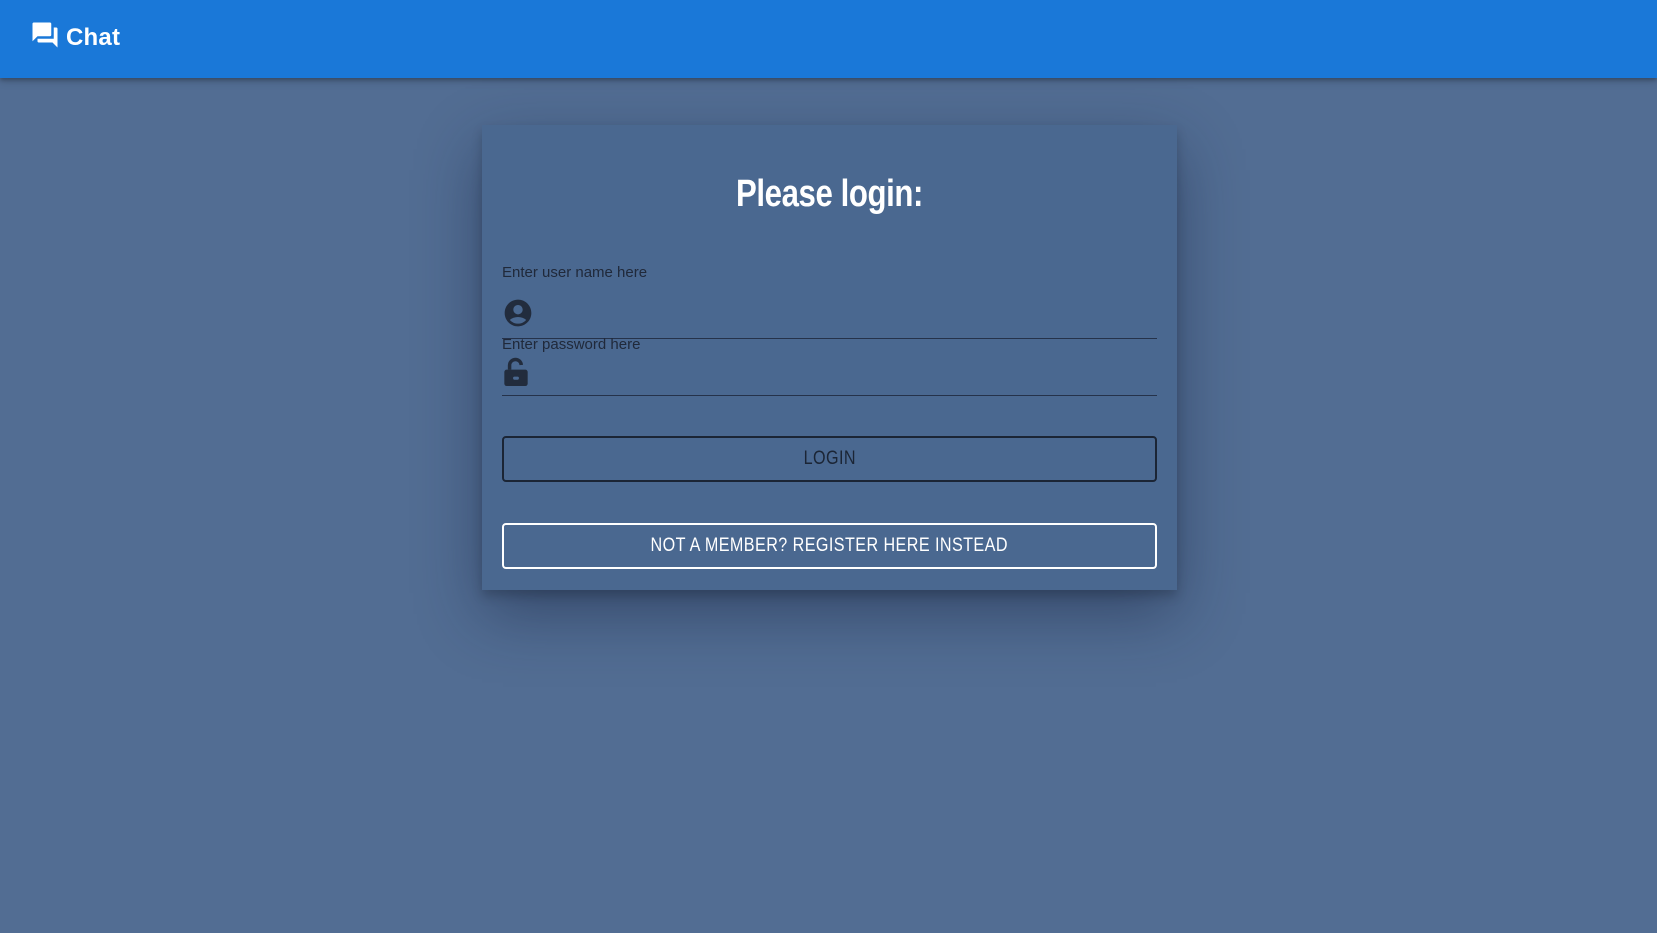  I want to click on lock-open-icon, so click(516, 372).